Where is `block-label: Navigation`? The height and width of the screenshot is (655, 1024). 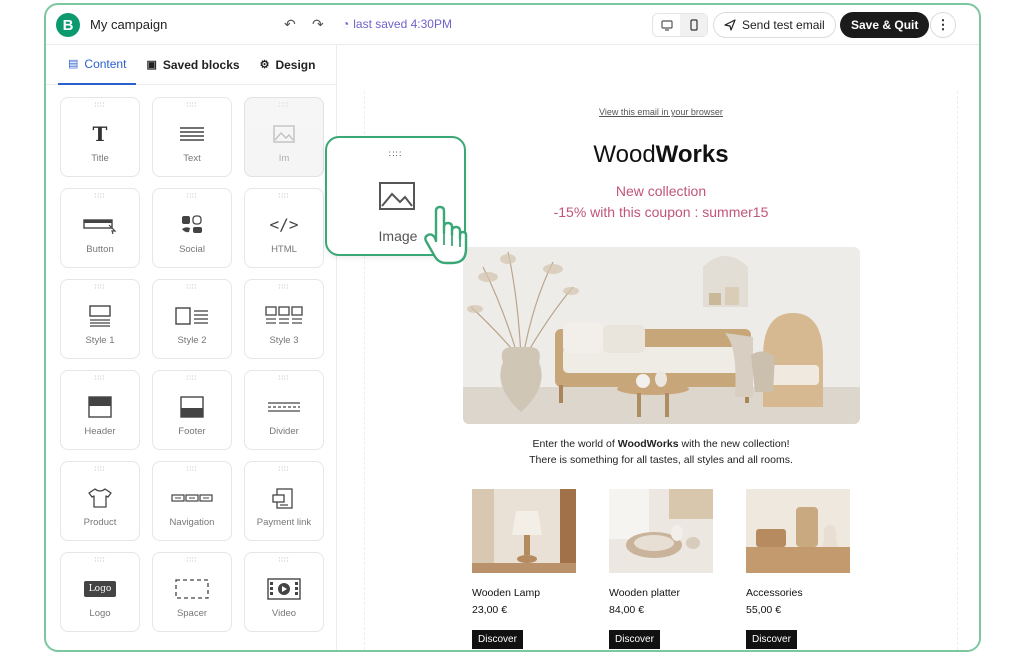
block-label: Navigation is located at coordinates (192, 522).